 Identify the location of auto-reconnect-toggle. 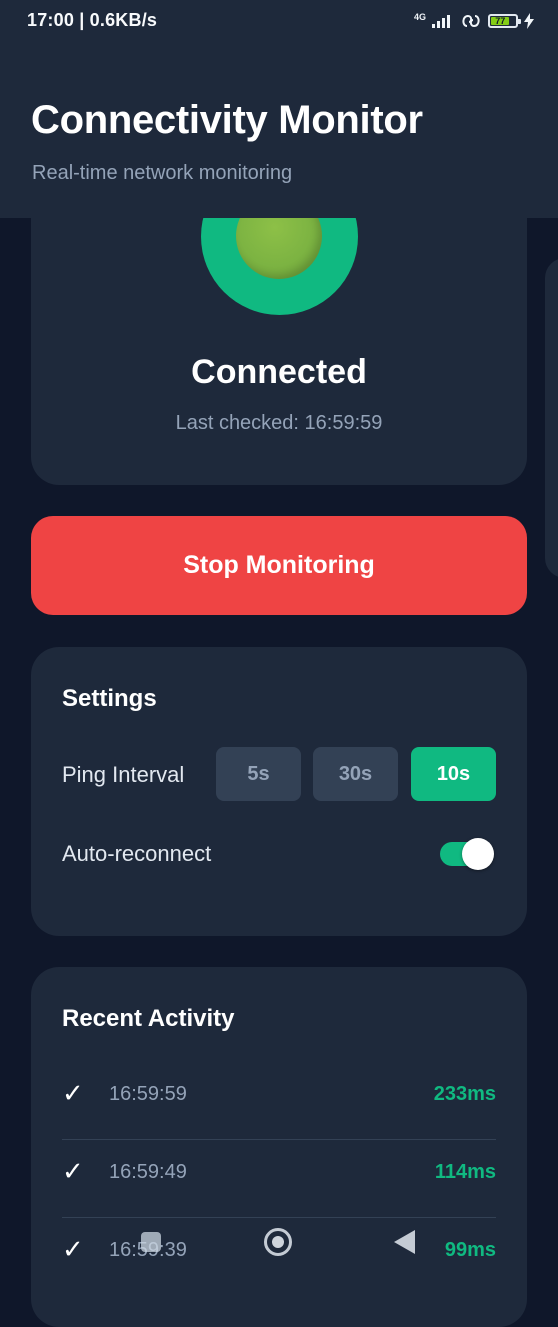
(467, 854).